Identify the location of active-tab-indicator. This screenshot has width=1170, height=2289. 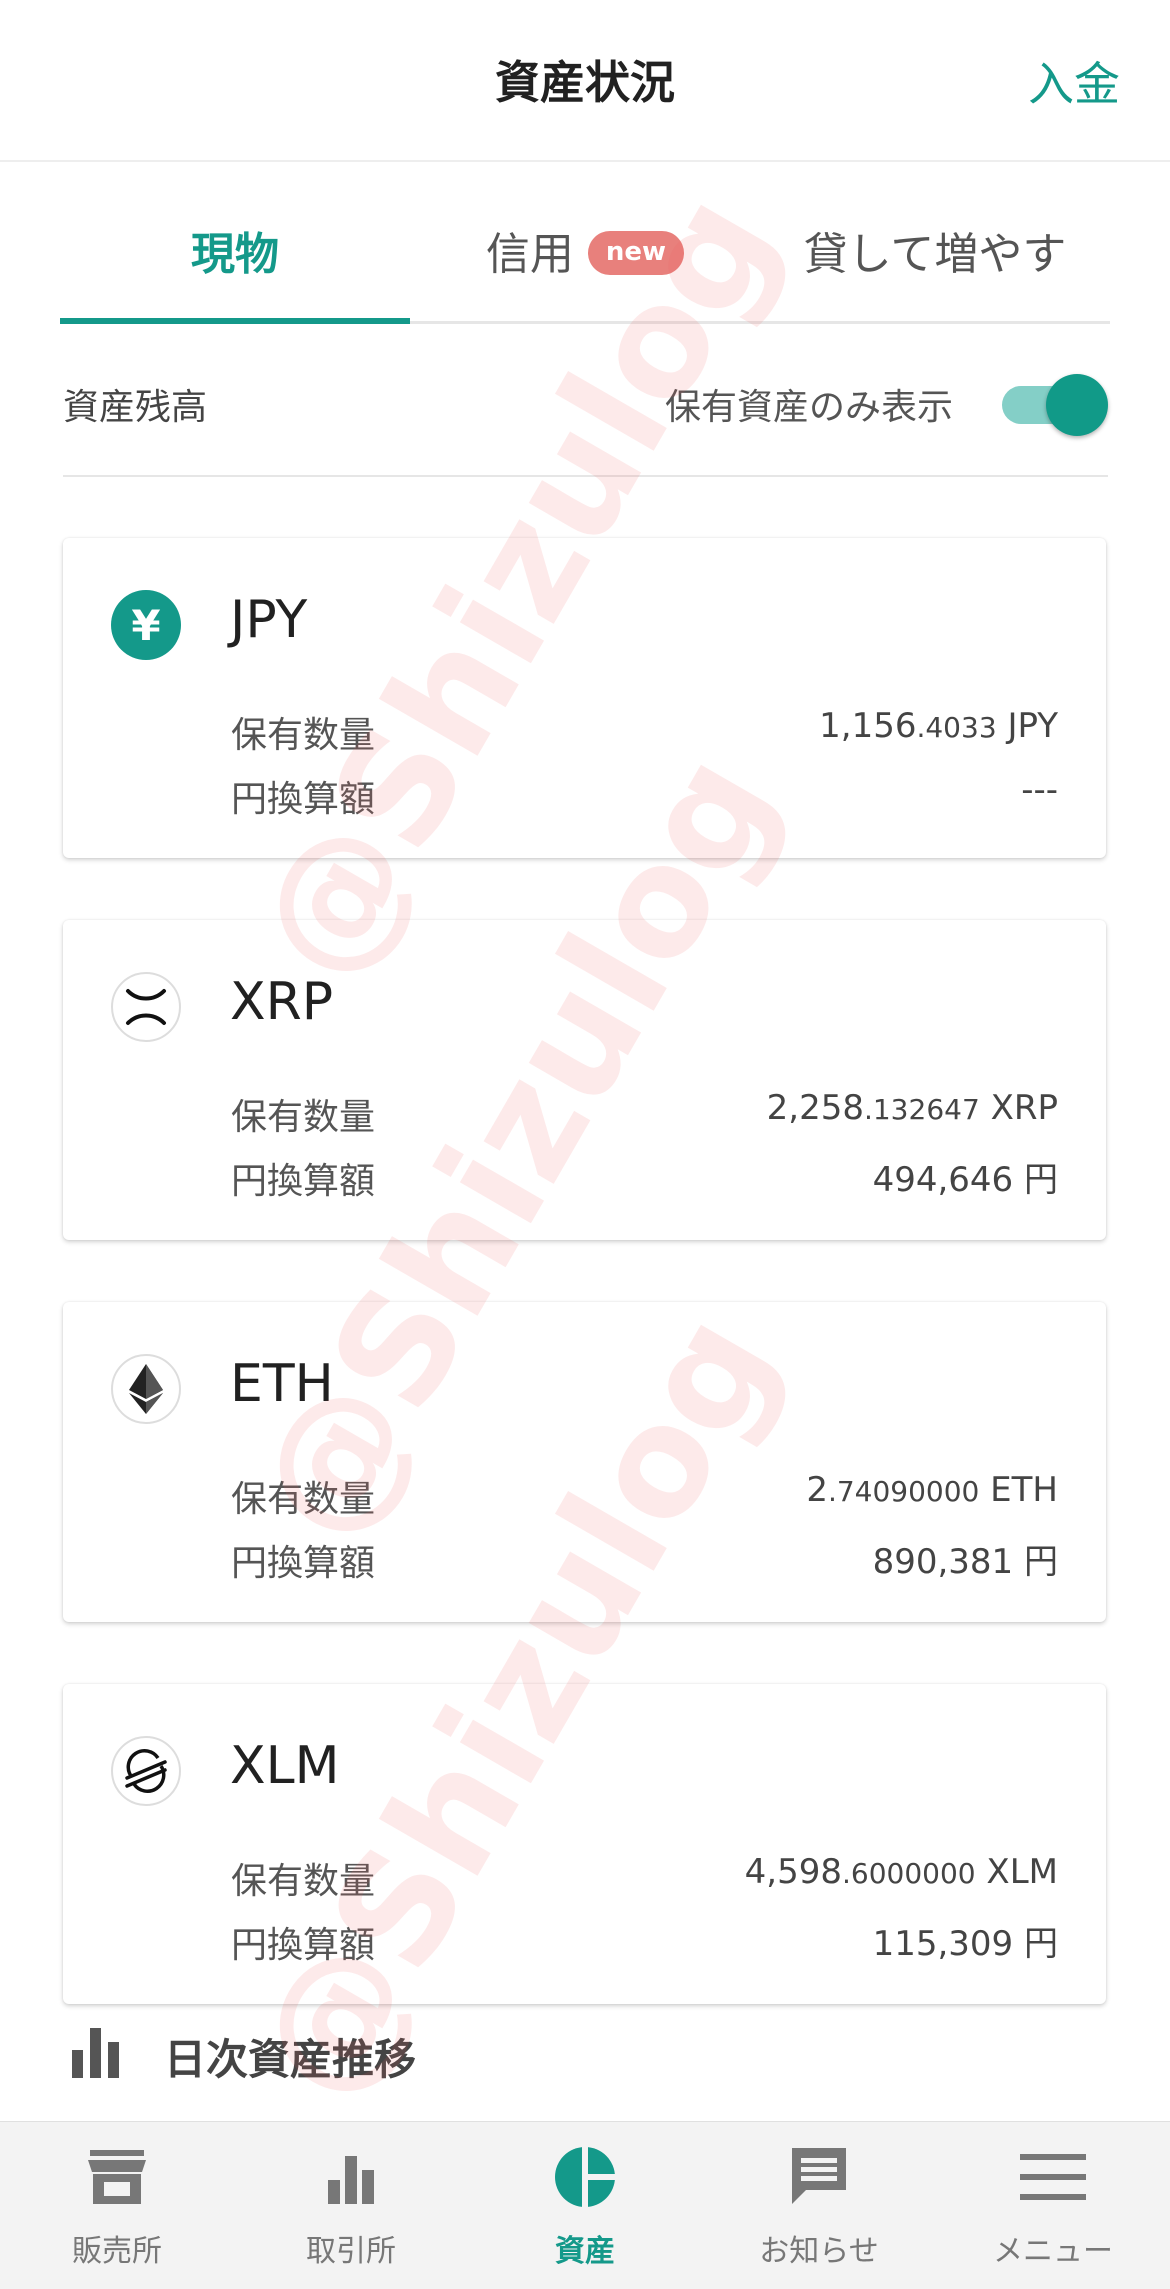
(235, 321).